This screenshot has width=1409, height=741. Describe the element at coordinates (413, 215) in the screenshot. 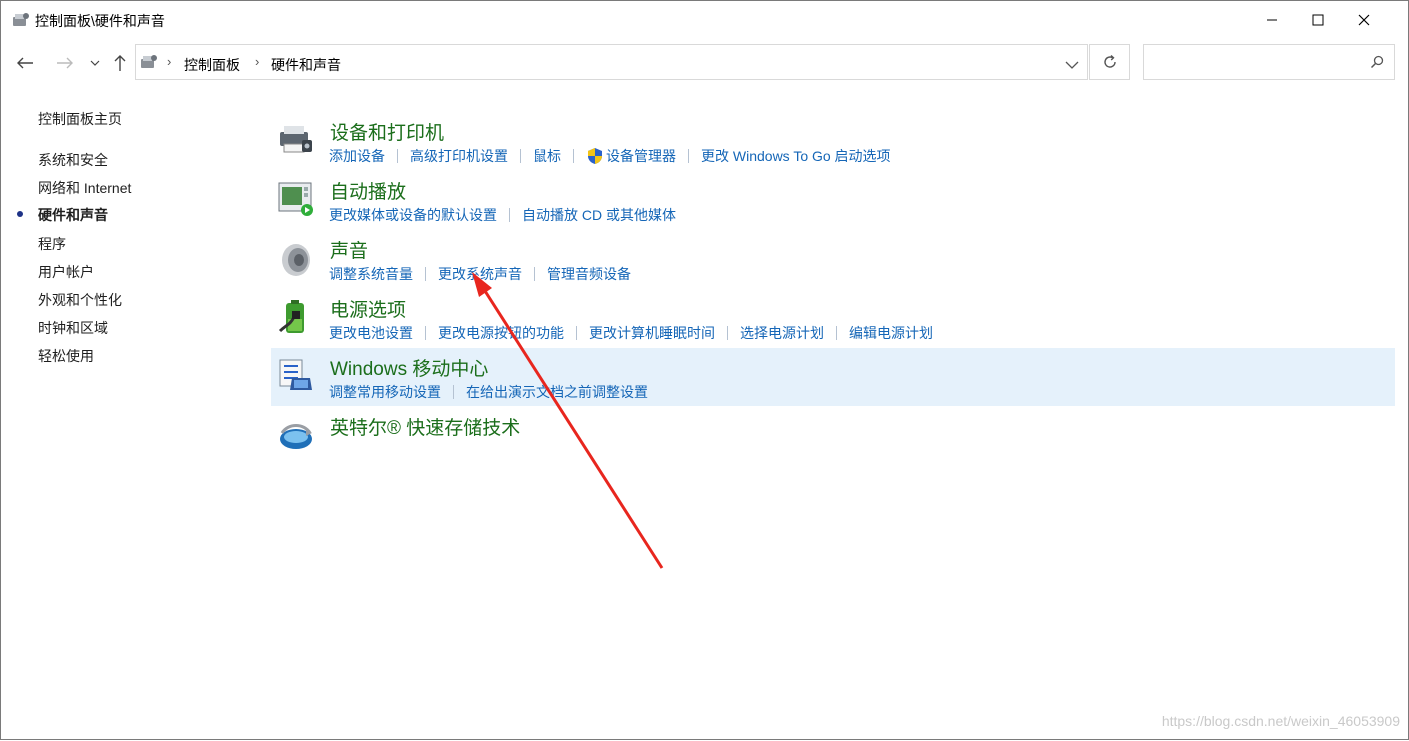

I see `change-media-defaults-link: 更改媒体或设备的默认设置` at that location.